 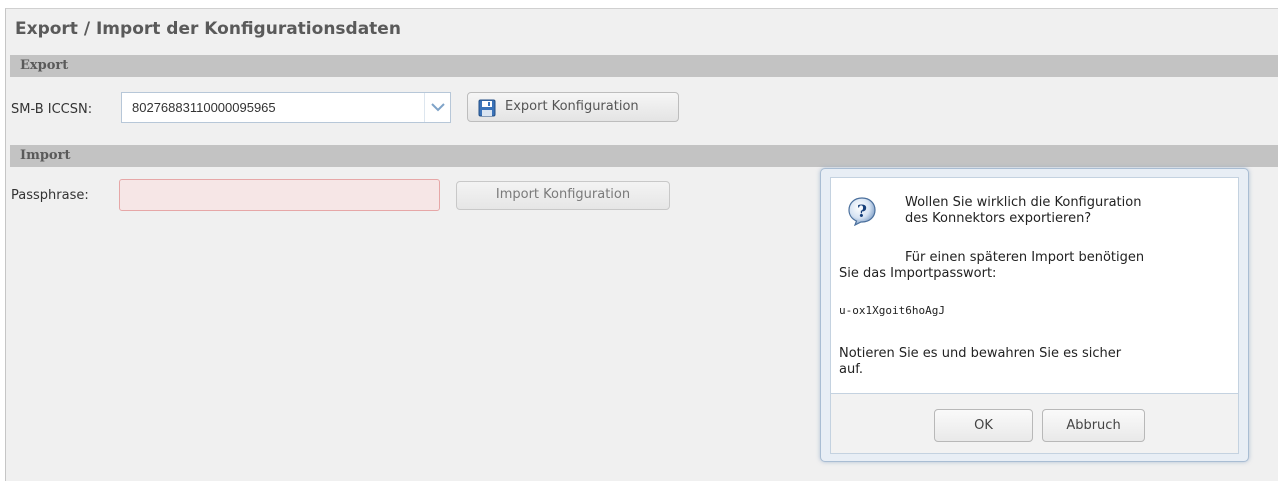 I want to click on import-config-button: Import Konfiguration, so click(x=563, y=195).